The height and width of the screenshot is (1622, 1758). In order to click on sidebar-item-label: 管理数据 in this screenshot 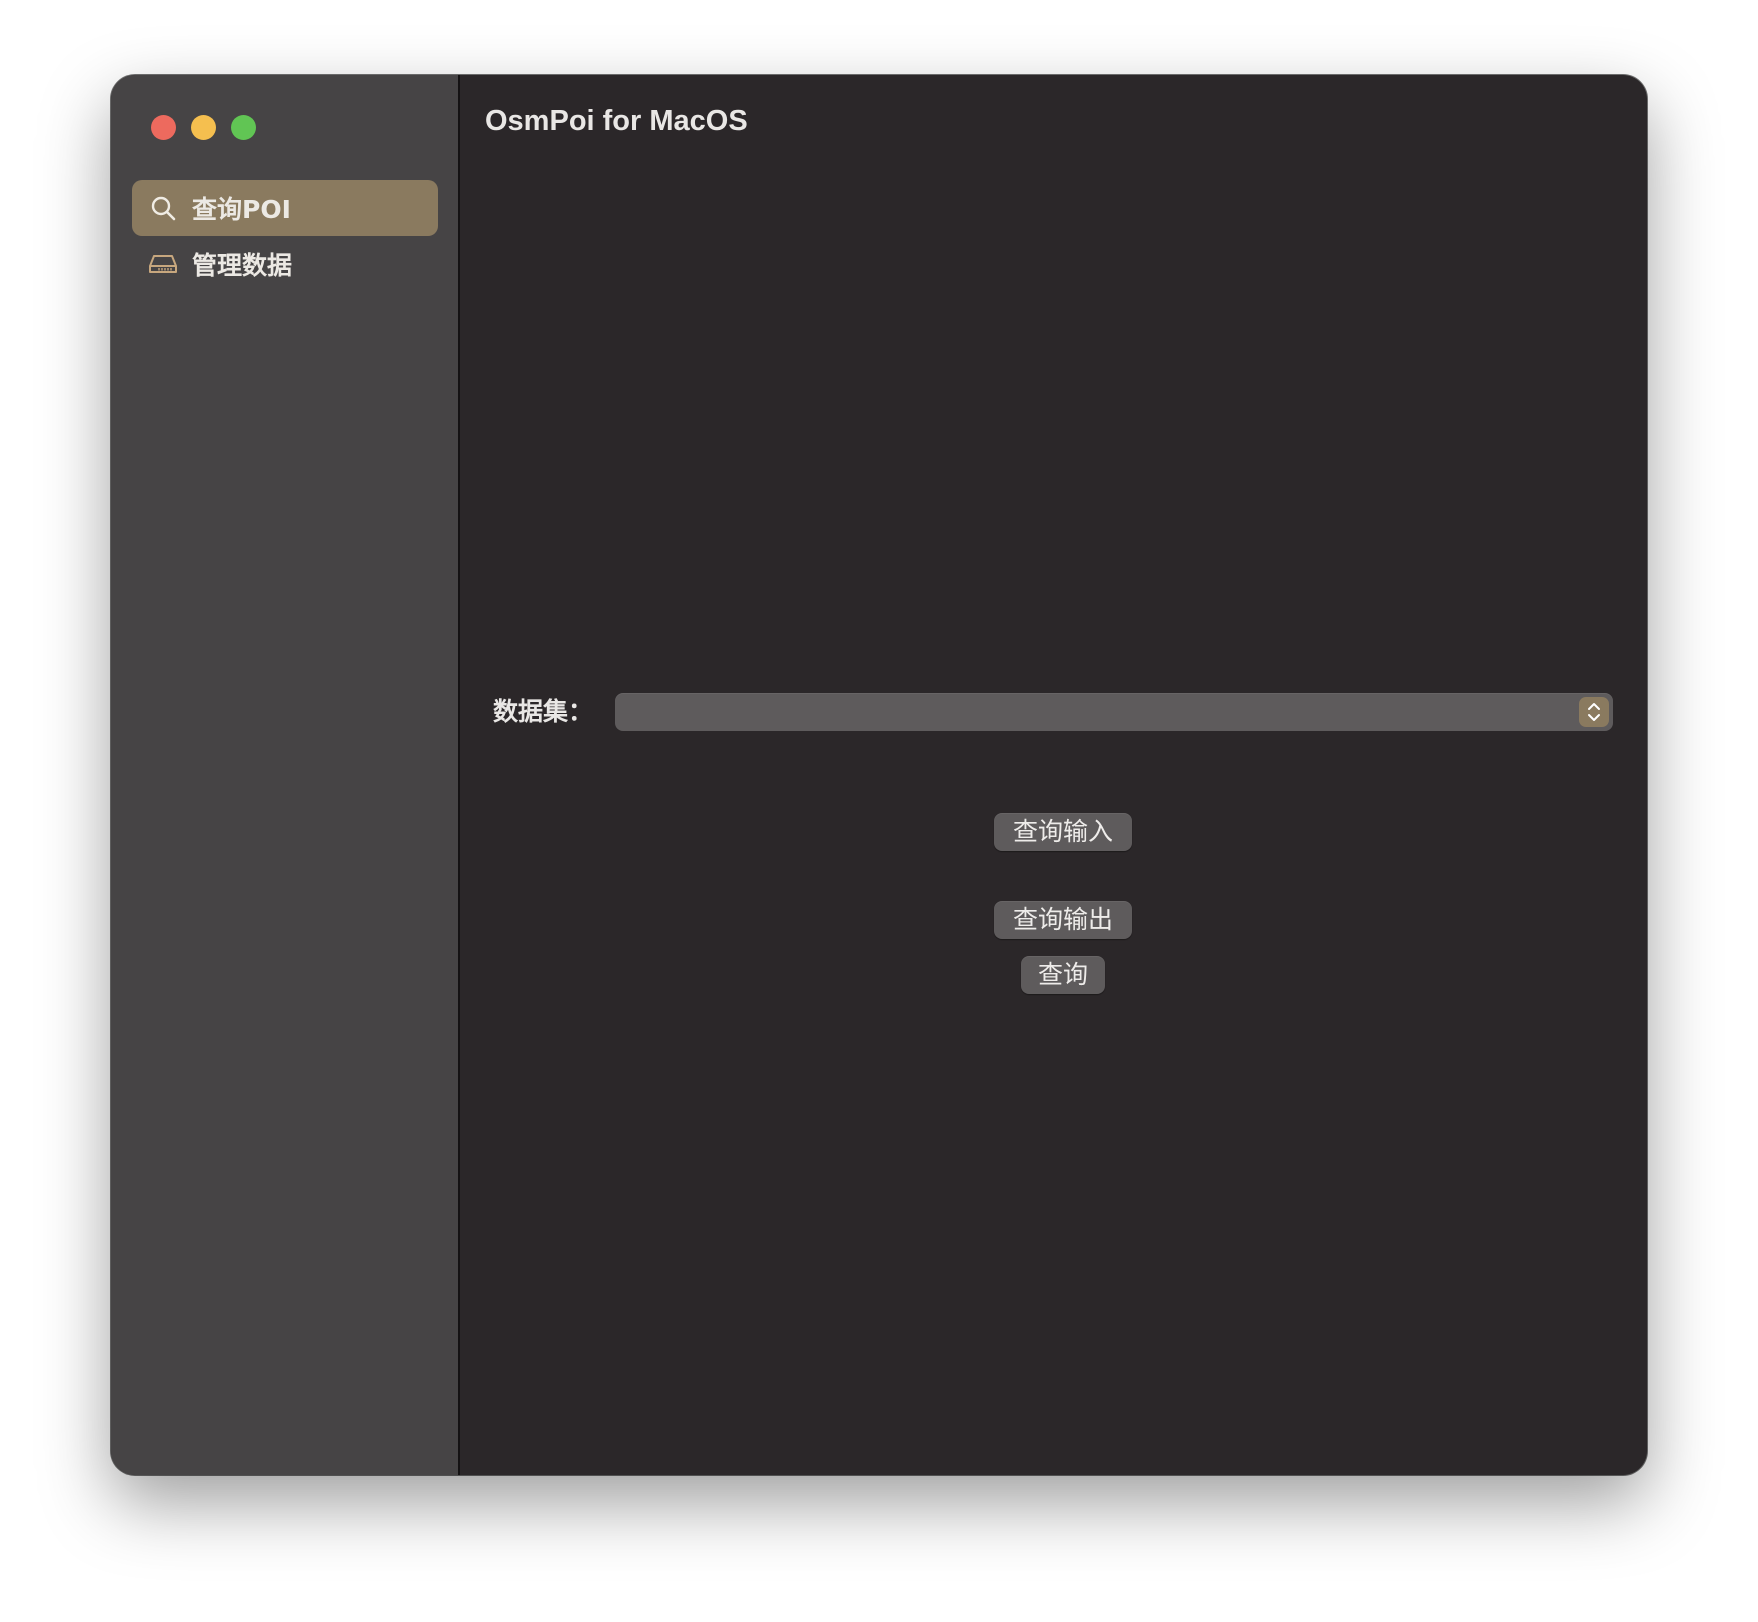, I will do `click(242, 265)`.